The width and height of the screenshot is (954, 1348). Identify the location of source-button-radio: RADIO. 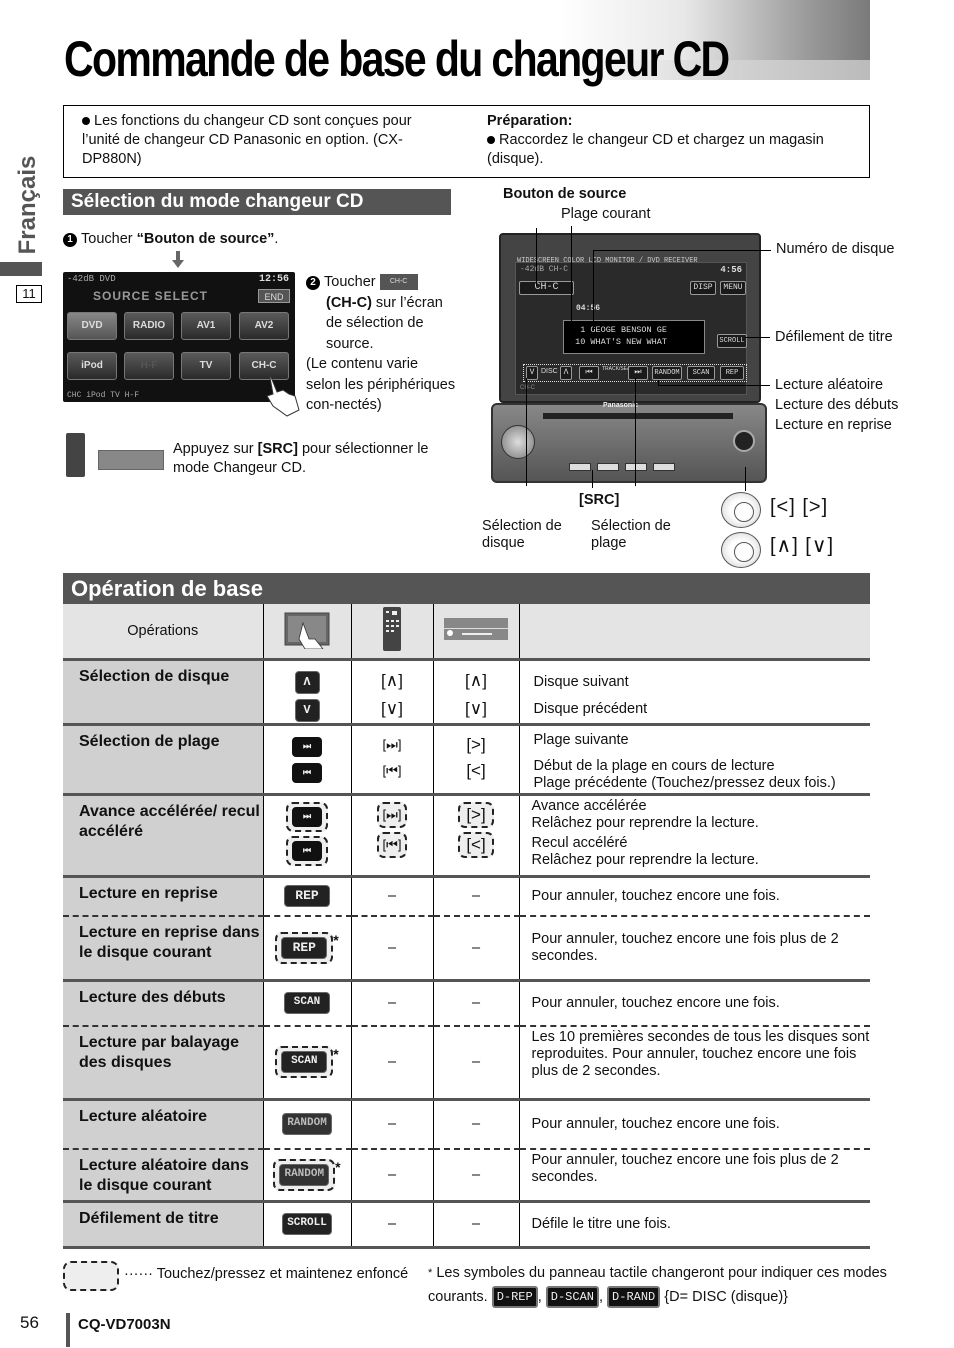
(149, 326).